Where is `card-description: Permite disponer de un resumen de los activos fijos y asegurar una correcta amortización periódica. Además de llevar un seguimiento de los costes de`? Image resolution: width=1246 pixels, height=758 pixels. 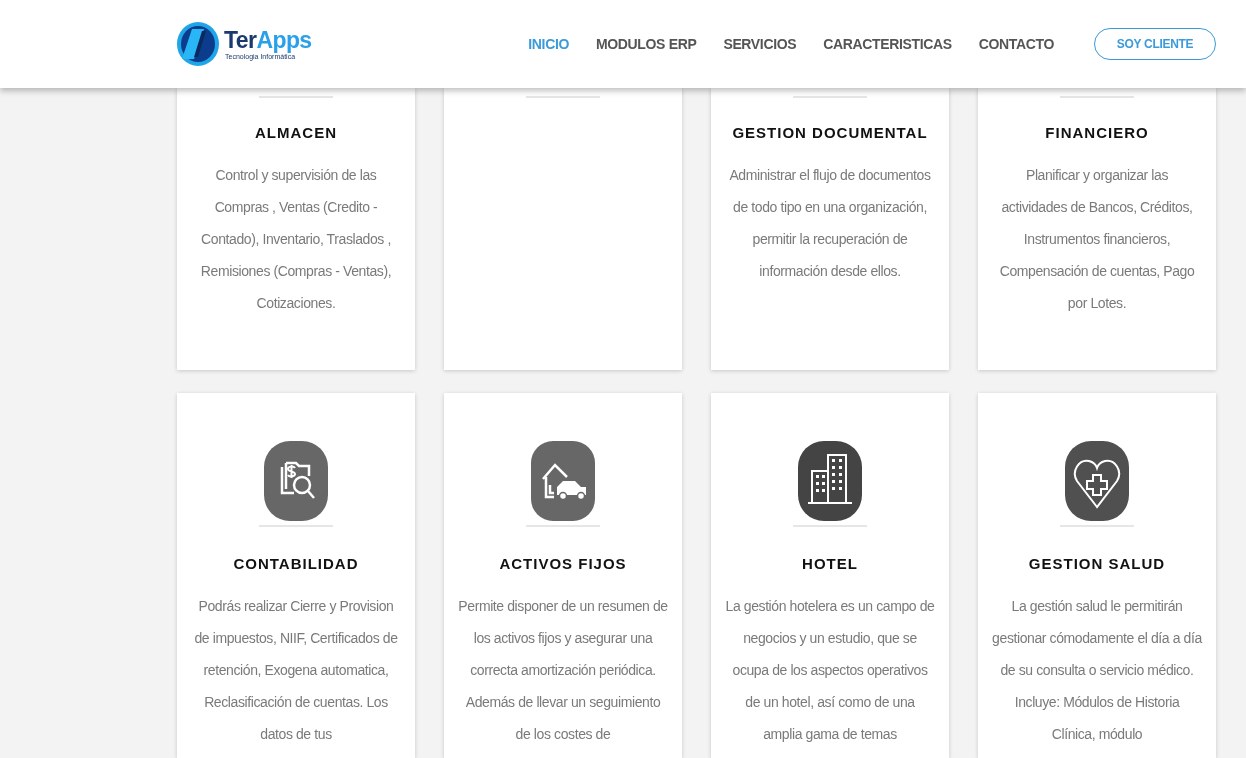 card-description: Permite disponer de un resumen de los activos fijos y asegurar una correcta amortización periódica. Además de llevar un seguimiento de los costes de is located at coordinates (563, 670).